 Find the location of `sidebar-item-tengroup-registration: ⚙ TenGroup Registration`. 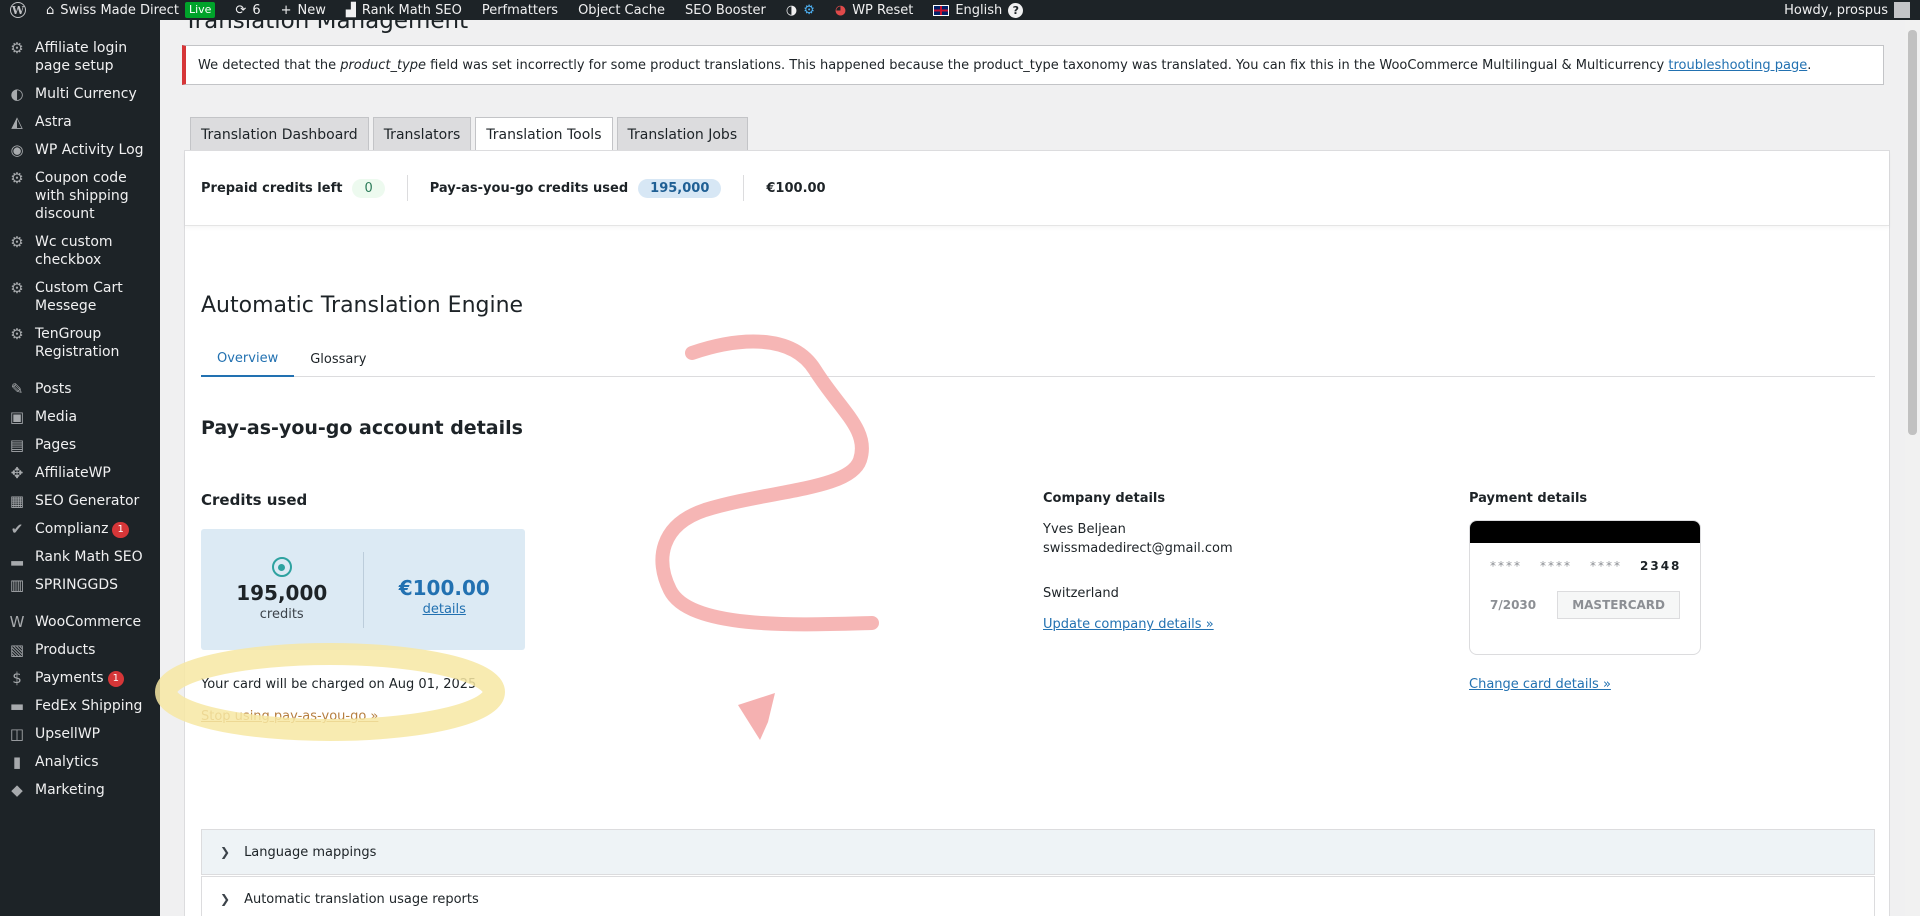

sidebar-item-tengroup-registration: ⚙ TenGroup Registration is located at coordinates (80, 343).